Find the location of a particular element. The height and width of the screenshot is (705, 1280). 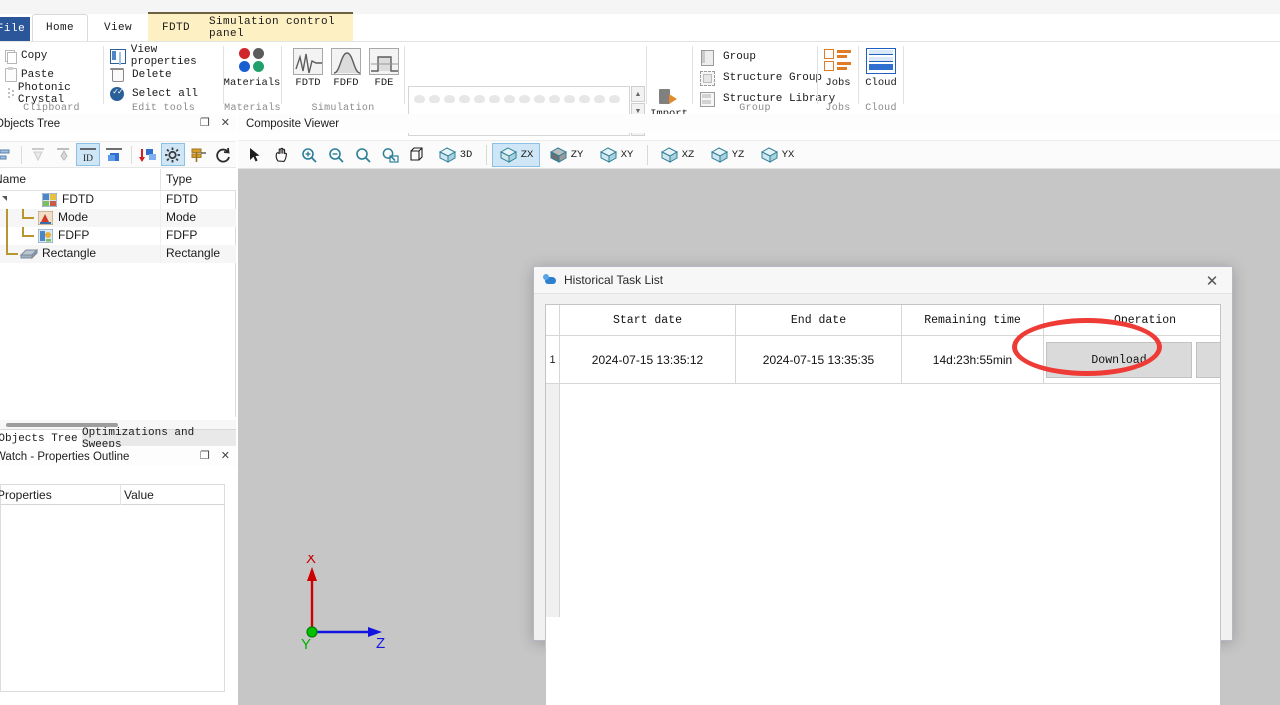

select-all-icon is located at coordinates (117, 93).